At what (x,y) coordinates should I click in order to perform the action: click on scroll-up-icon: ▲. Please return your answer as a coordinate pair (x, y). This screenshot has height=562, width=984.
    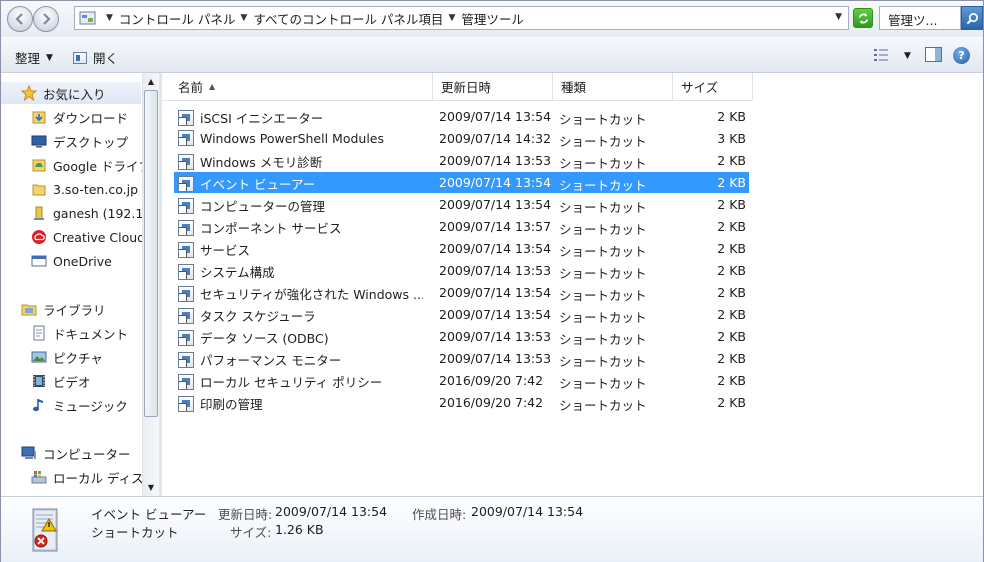
    Looking at the image, I should click on (151, 81).